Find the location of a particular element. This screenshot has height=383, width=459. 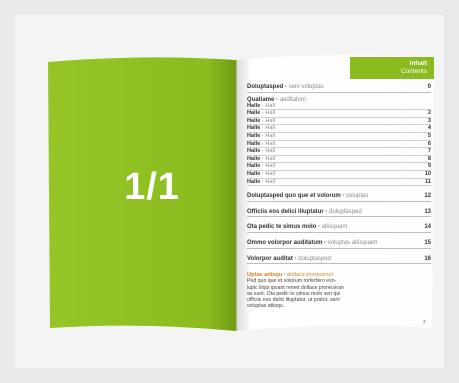

toc-subentry: Halle · Hall 7 is located at coordinates (339, 152).